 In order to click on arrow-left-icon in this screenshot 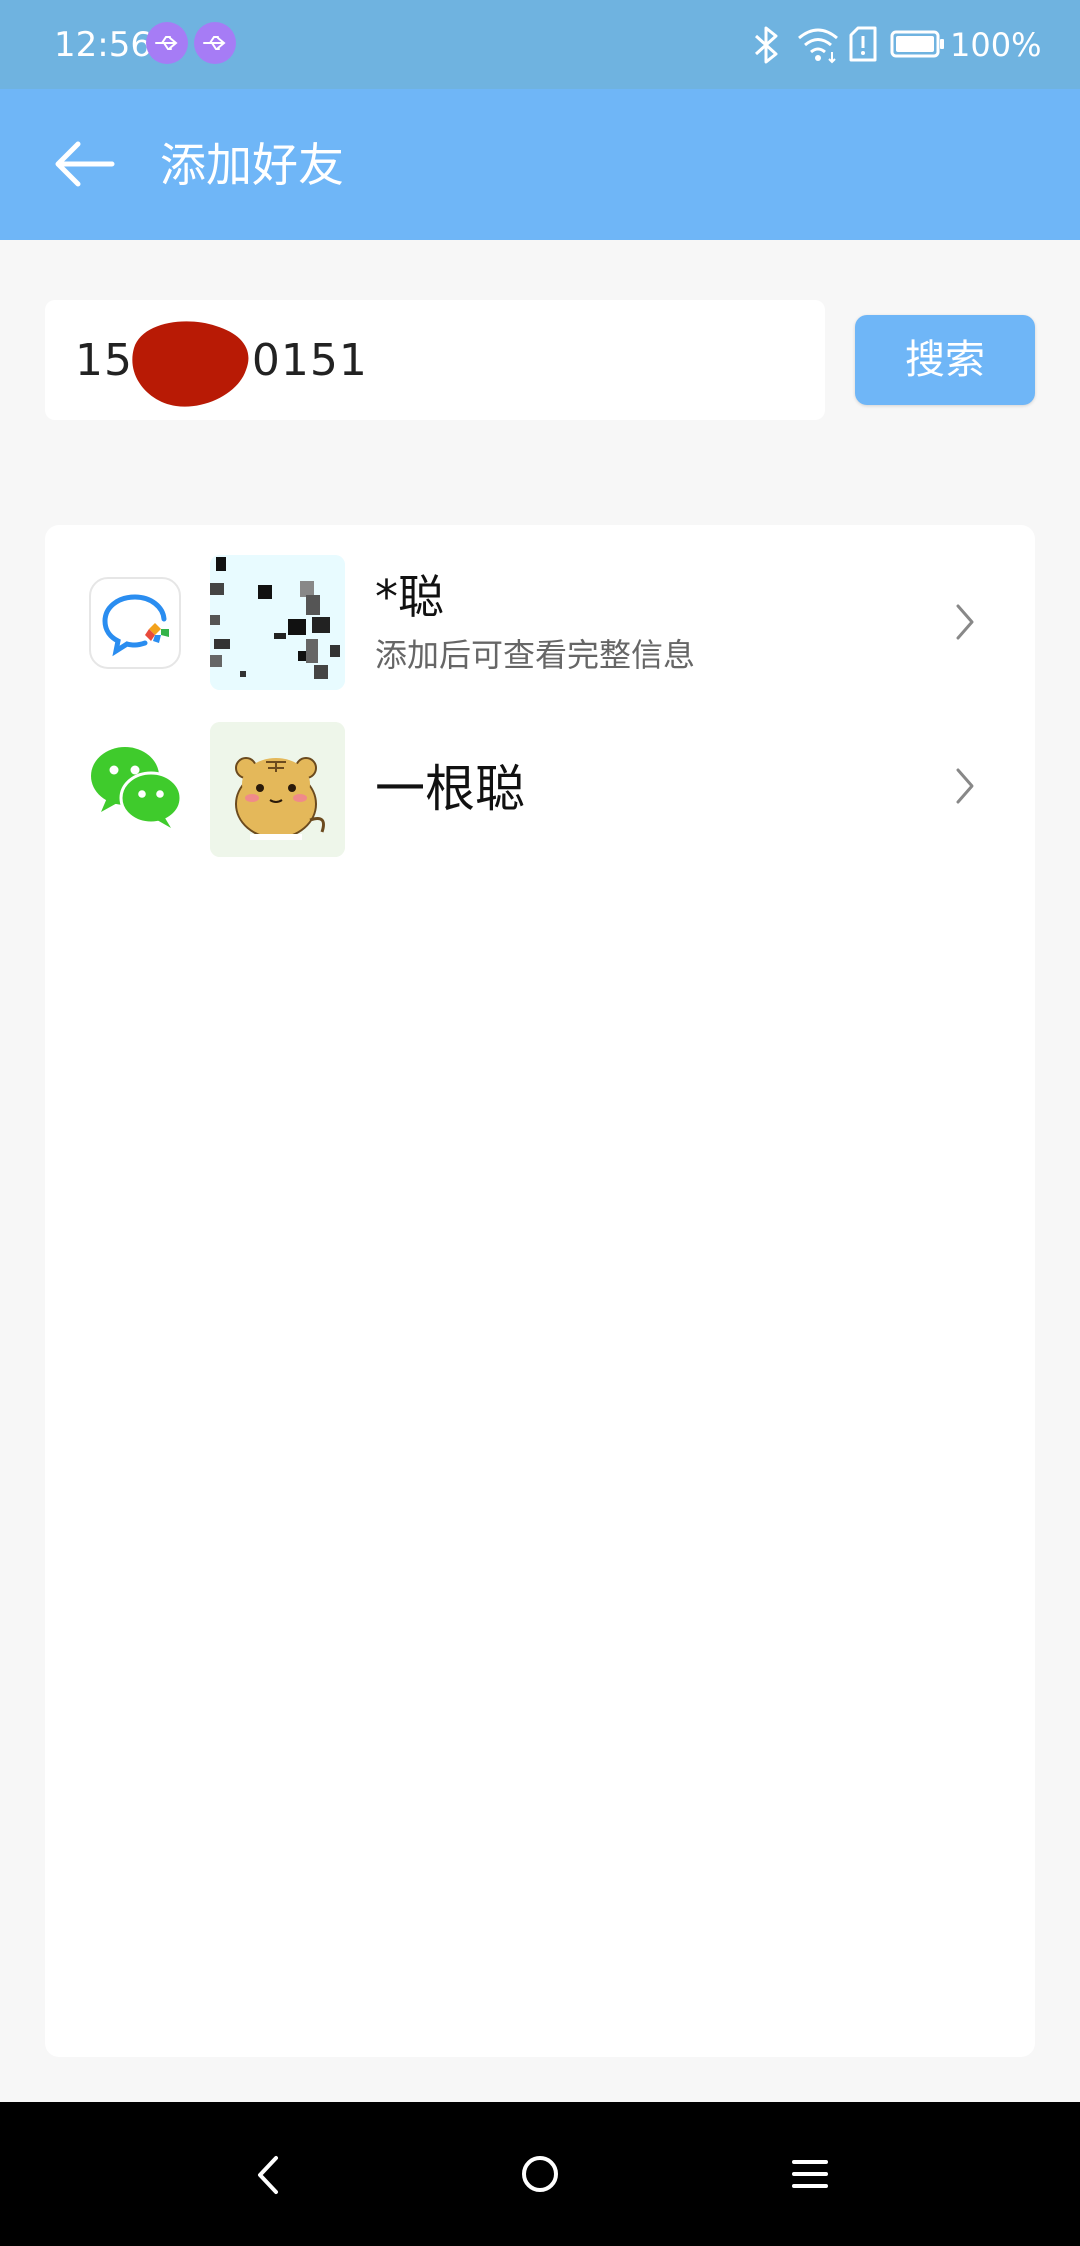, I will do `click(85, 164)`.